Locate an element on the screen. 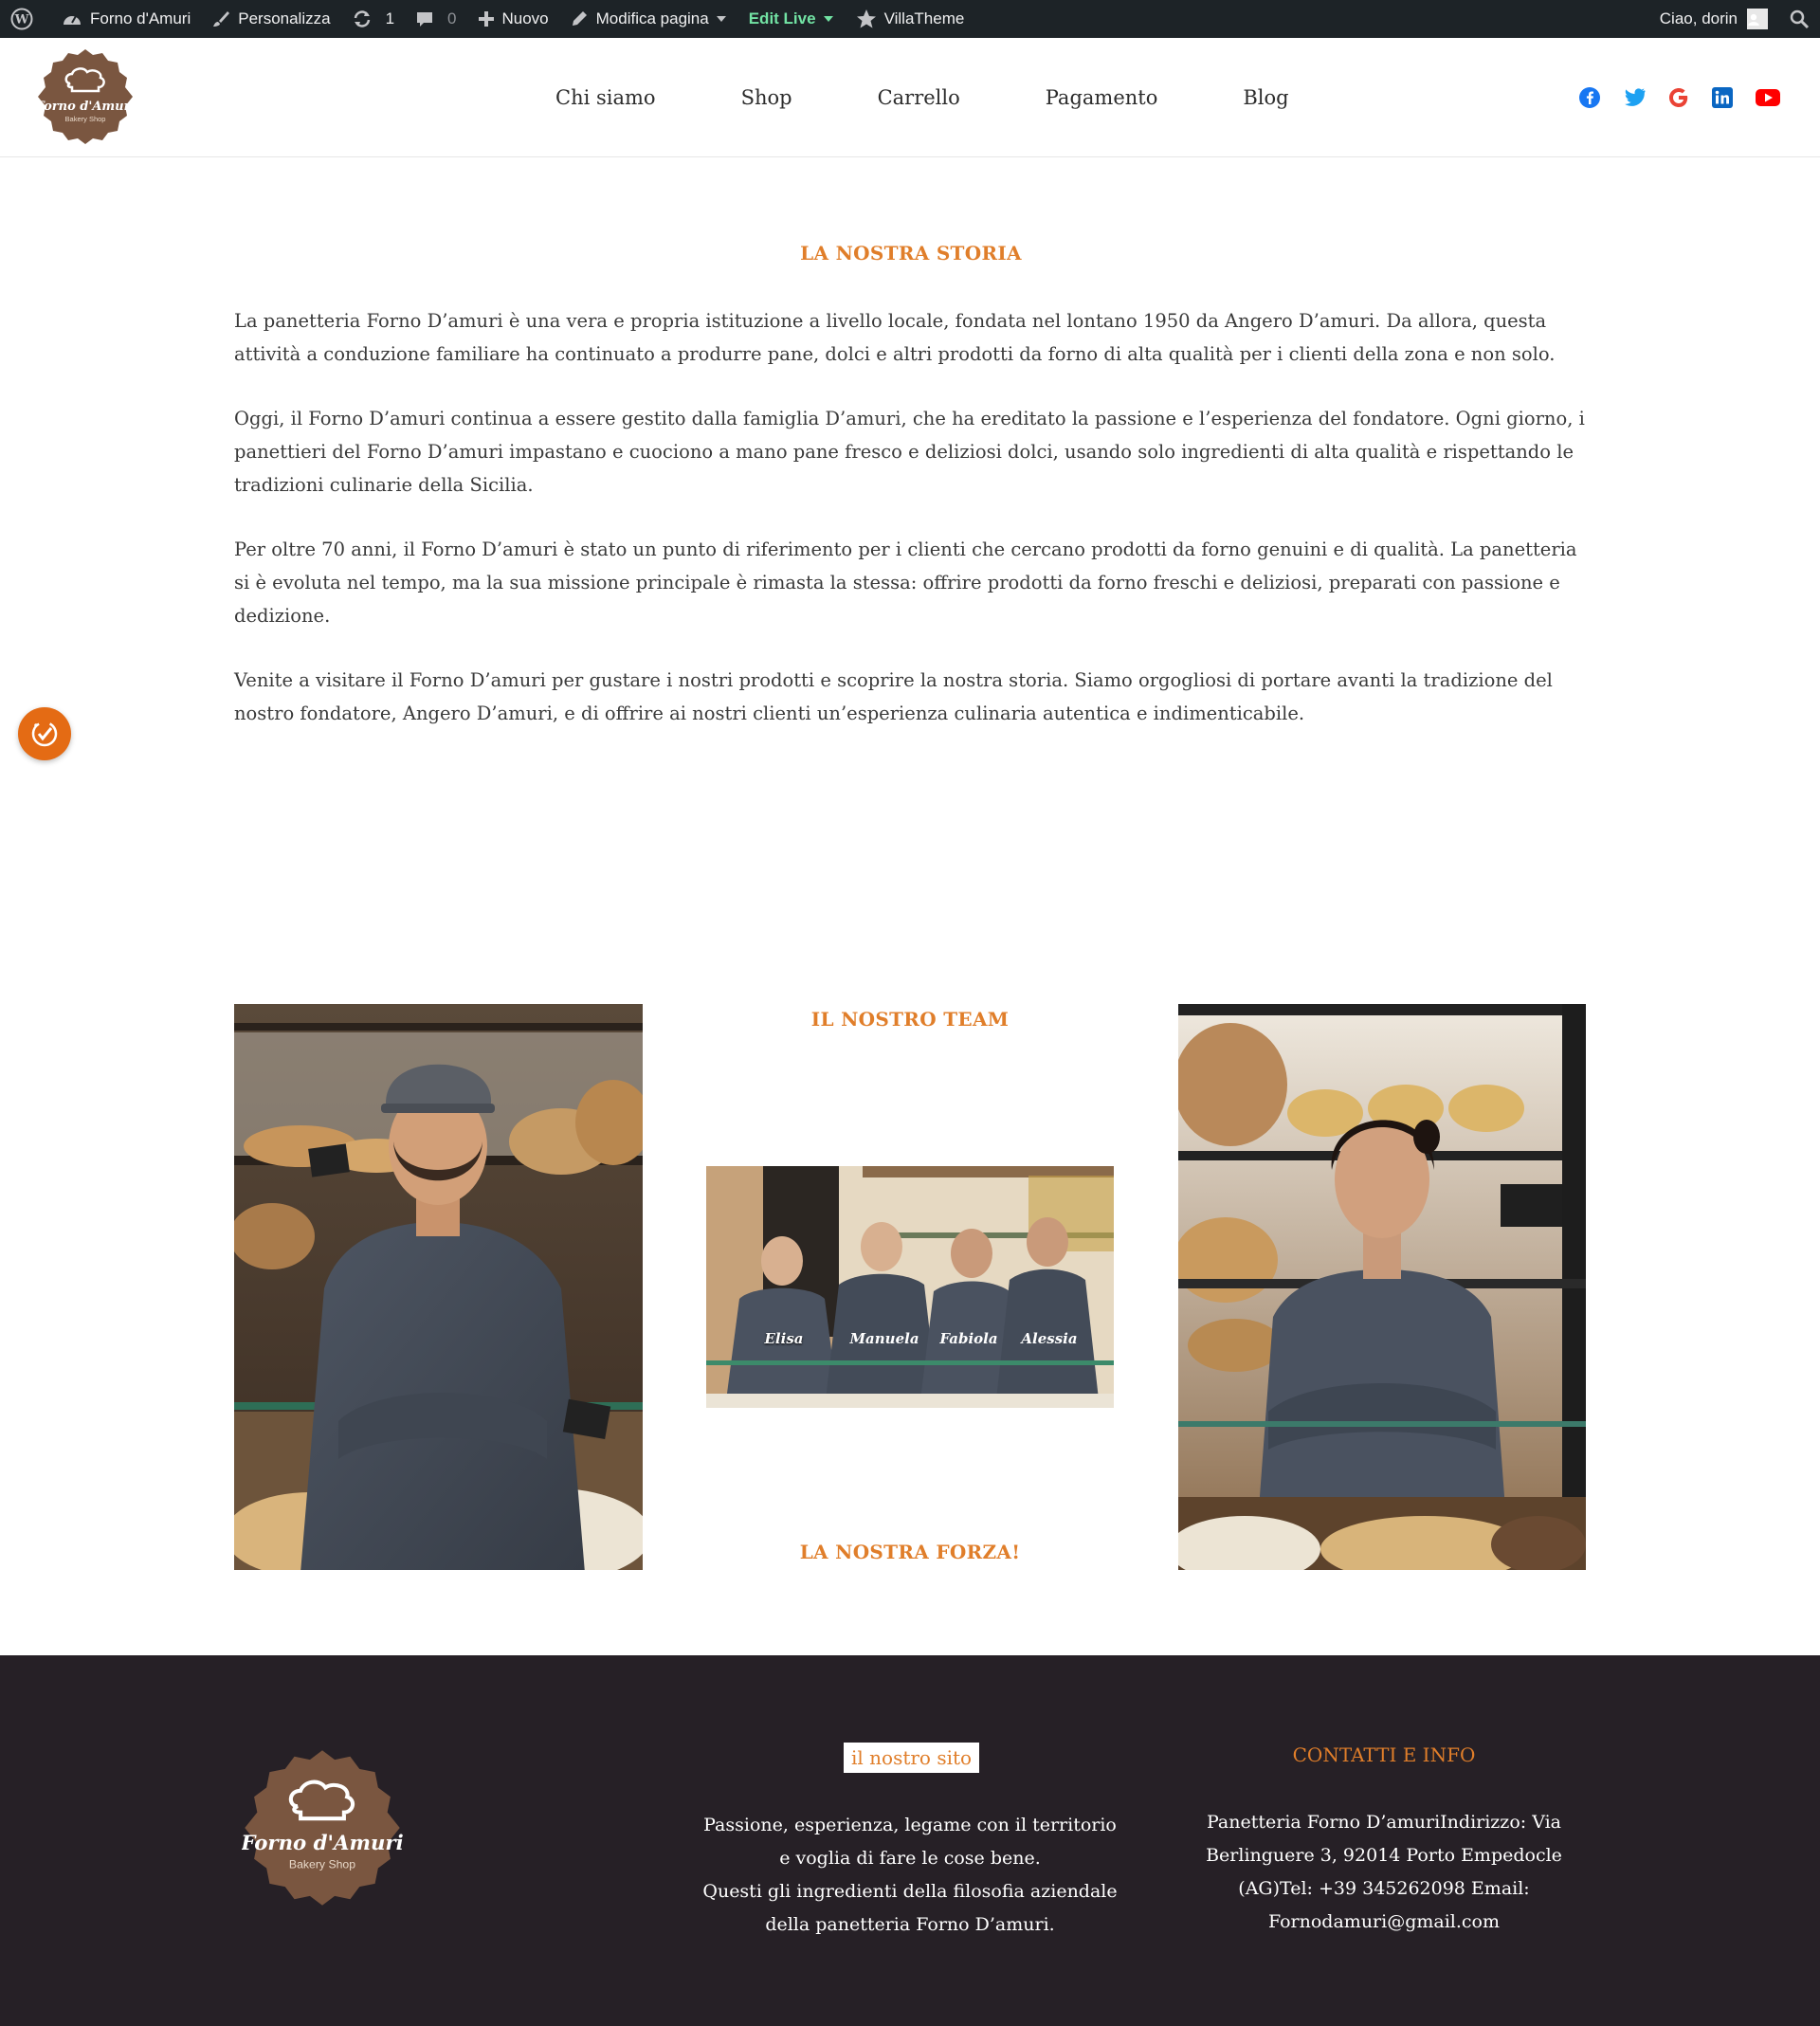 The image size is (1820, 2026). contact-title: CONTATTI E INFO is located at coordinates (1384, 1754).